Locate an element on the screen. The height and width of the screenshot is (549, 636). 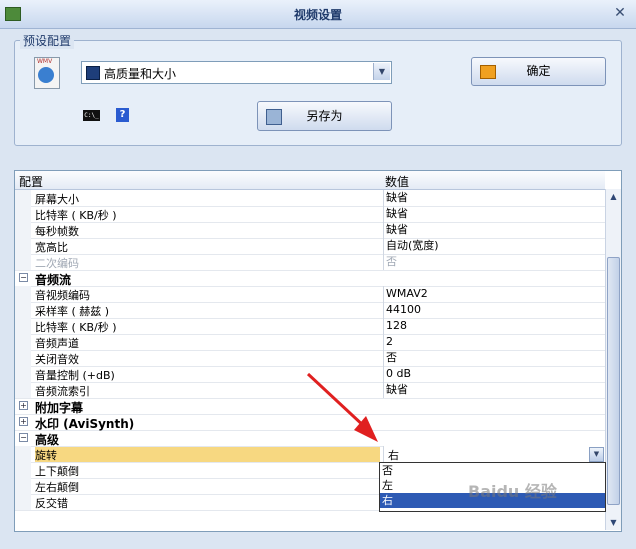
red-annotation-arrow-icon is located at coordinates (342, 407).